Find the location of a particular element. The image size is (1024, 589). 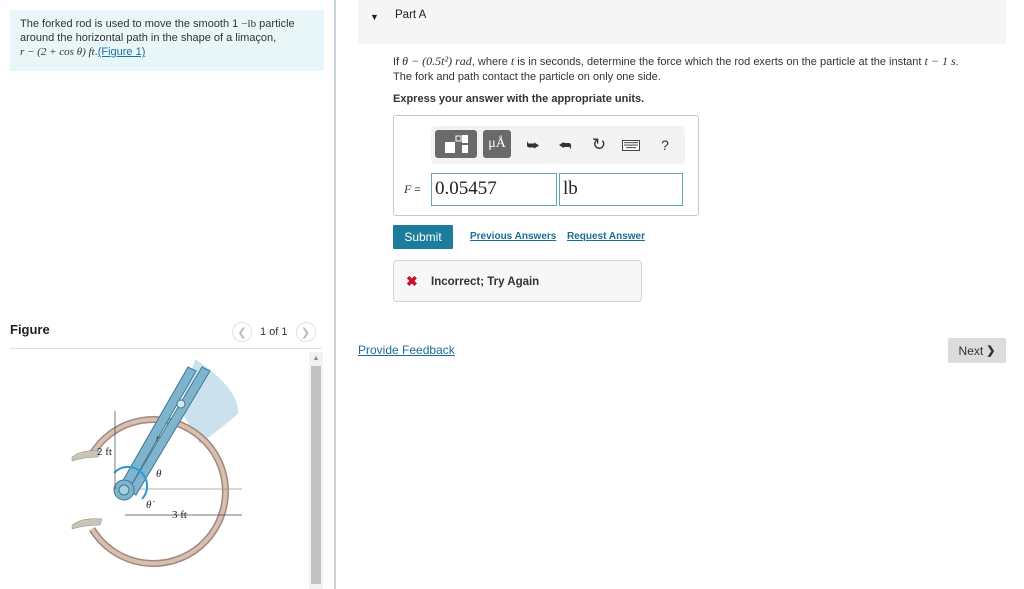

reset-icon: ↻ is located at coordinates (599, 144).